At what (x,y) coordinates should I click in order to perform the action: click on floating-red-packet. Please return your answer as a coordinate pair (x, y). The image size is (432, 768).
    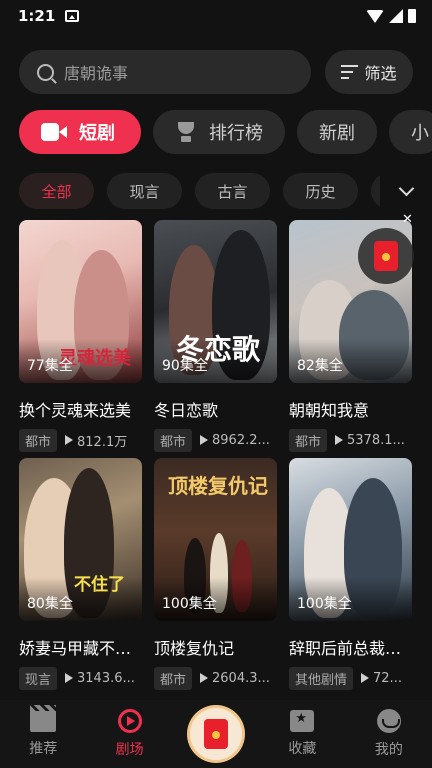
    Looking at the image, I should click on (386, 256).